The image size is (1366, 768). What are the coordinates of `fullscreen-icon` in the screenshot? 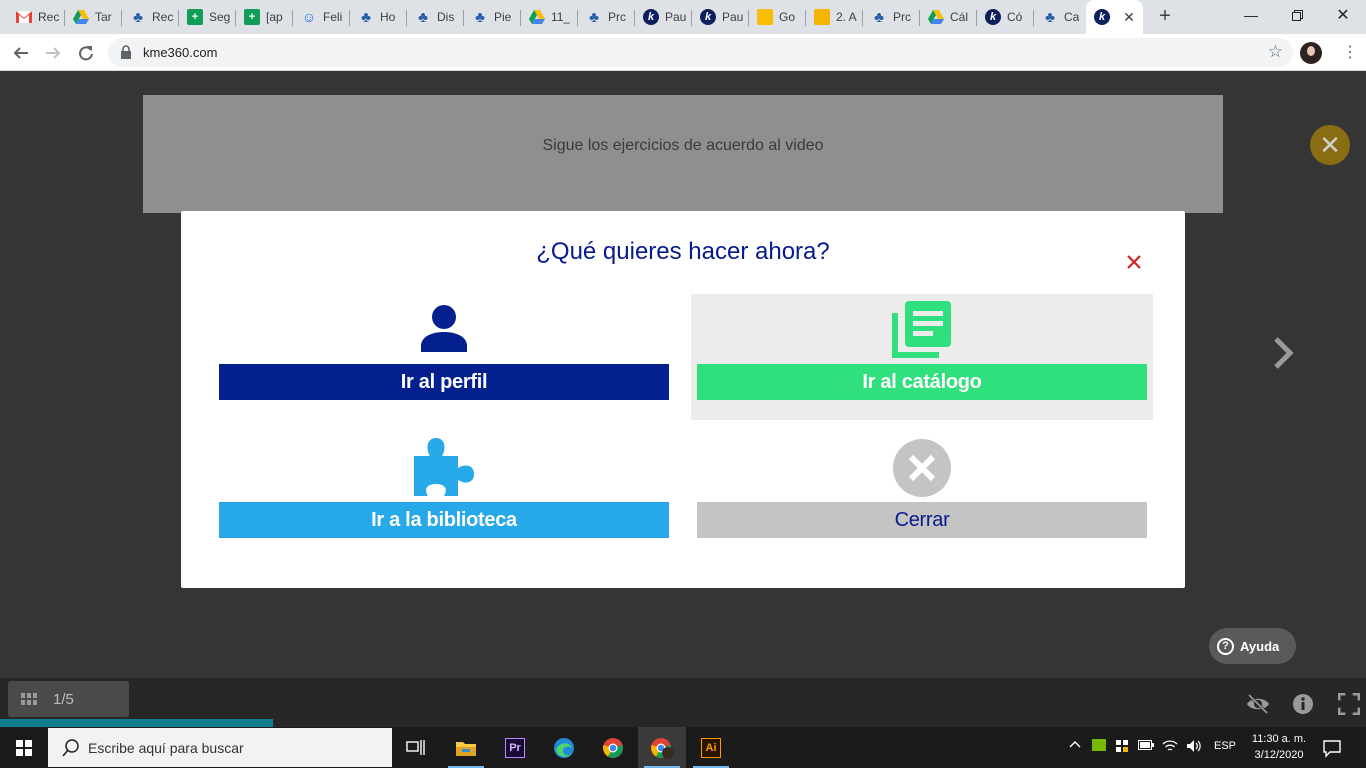 It's located at (1349, 704).